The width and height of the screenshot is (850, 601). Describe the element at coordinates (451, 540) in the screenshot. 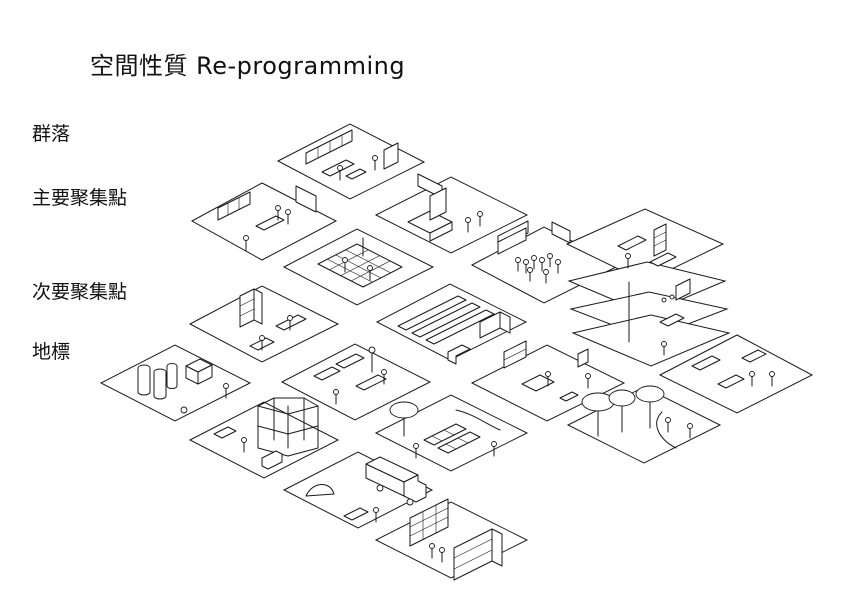

I see `tile-shelves` at that location.